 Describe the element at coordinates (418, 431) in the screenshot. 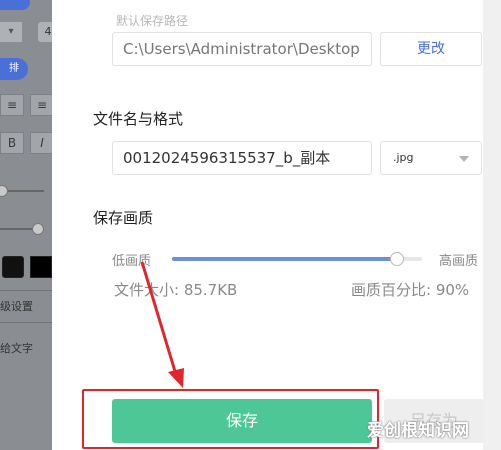

I see `watermark-text: 爱创根知识网` at that location.